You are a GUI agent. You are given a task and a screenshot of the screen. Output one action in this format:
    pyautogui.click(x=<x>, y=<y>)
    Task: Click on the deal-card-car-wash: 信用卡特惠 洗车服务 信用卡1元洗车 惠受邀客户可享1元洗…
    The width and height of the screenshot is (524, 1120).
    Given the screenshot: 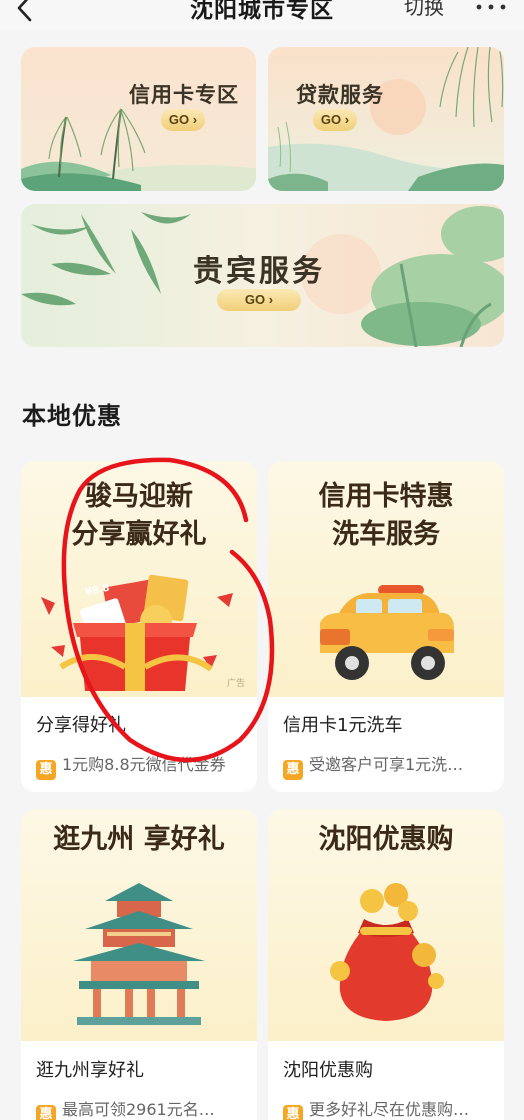 What is the action you would take?
    pyautogui.click(x=386, y=626)
    